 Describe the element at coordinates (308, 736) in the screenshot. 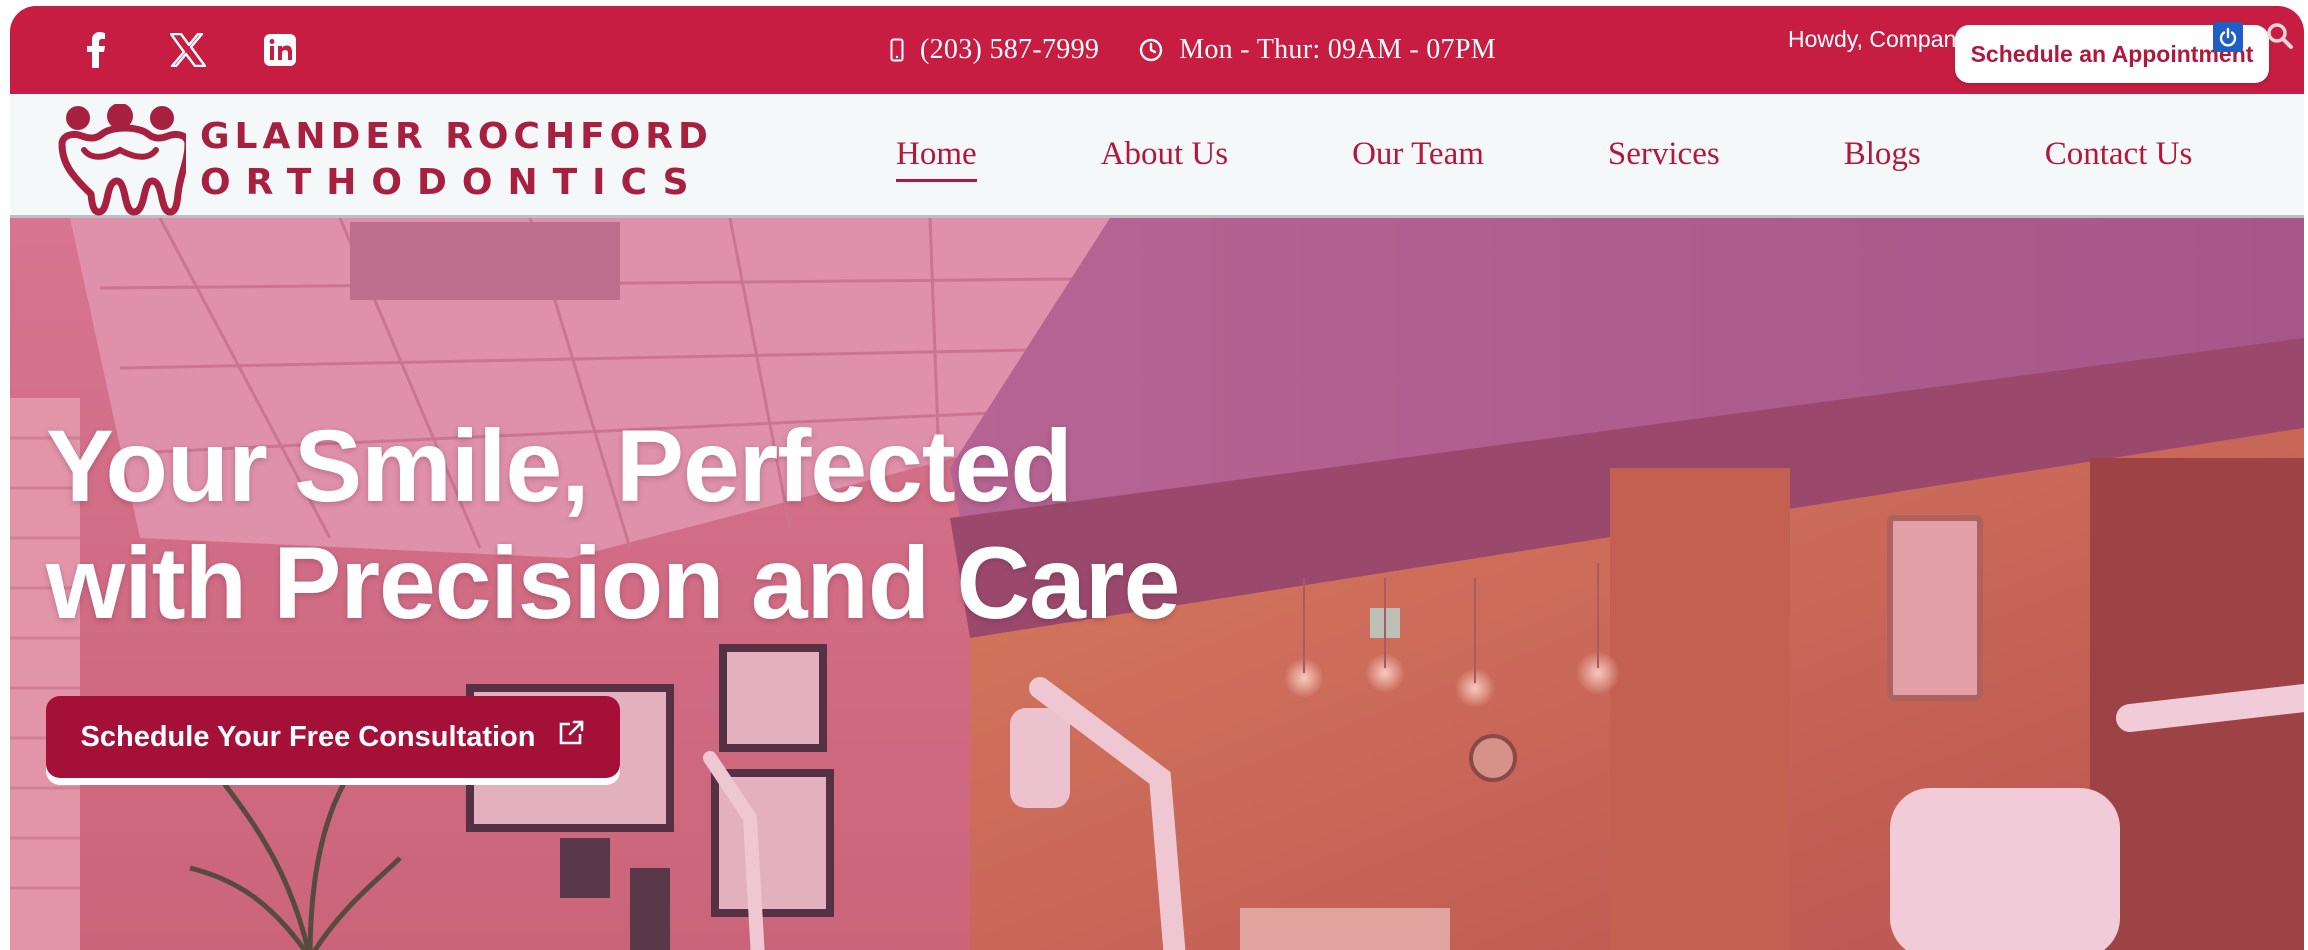

I see `cta-label: Schedule Your Free Consultation` at that location.